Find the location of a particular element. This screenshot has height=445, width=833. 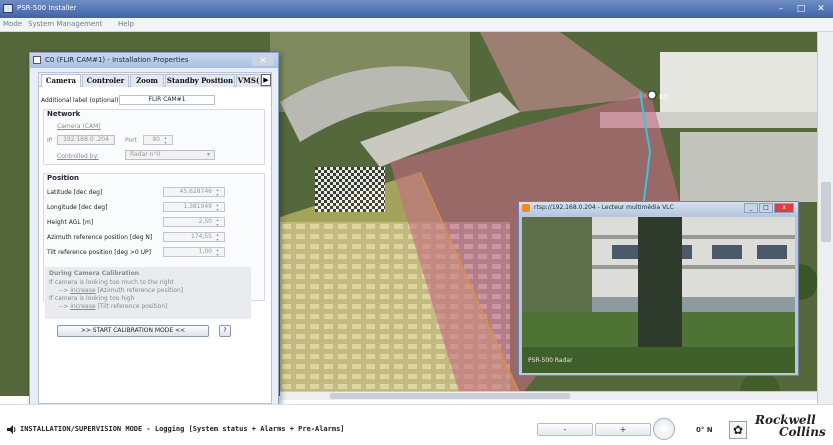

camera-video-image is located at coordinates (658, 295).